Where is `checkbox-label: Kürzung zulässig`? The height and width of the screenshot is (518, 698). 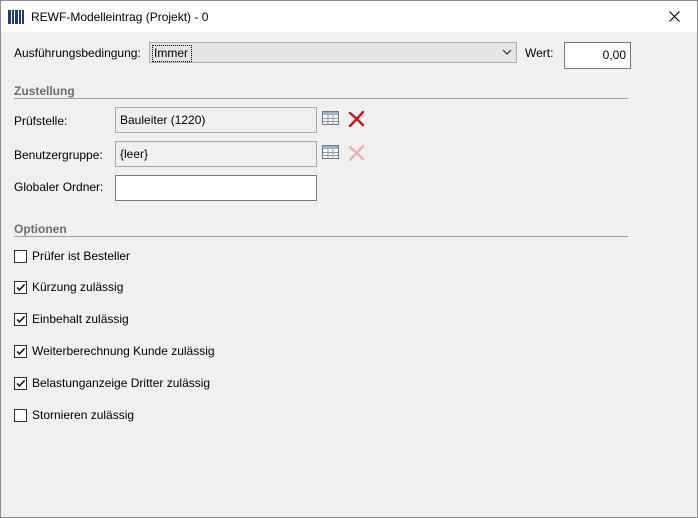 checkbox-label: Kürzung zulässig is located at coordinates (78, 287).